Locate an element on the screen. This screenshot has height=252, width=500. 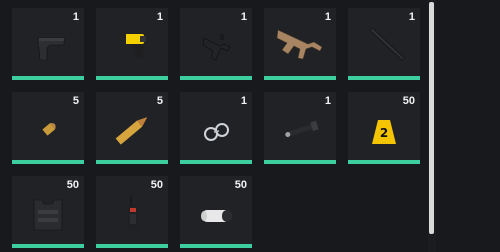
taser-icon is located at coordinates (132, 46).